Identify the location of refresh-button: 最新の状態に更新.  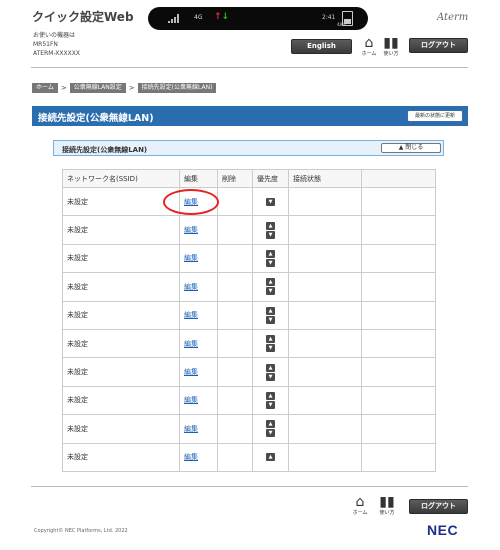
(435, 116).